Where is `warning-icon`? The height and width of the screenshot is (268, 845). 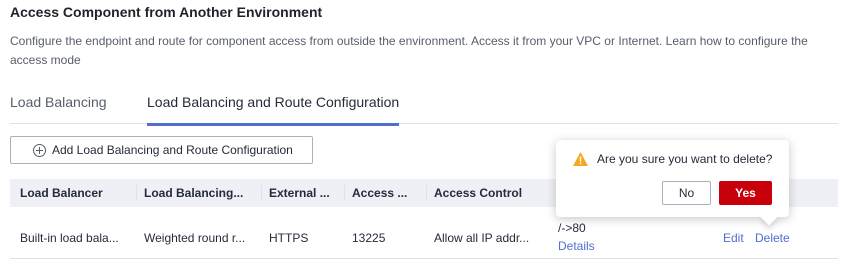 warning-icon is located at coordinates (580, 159).